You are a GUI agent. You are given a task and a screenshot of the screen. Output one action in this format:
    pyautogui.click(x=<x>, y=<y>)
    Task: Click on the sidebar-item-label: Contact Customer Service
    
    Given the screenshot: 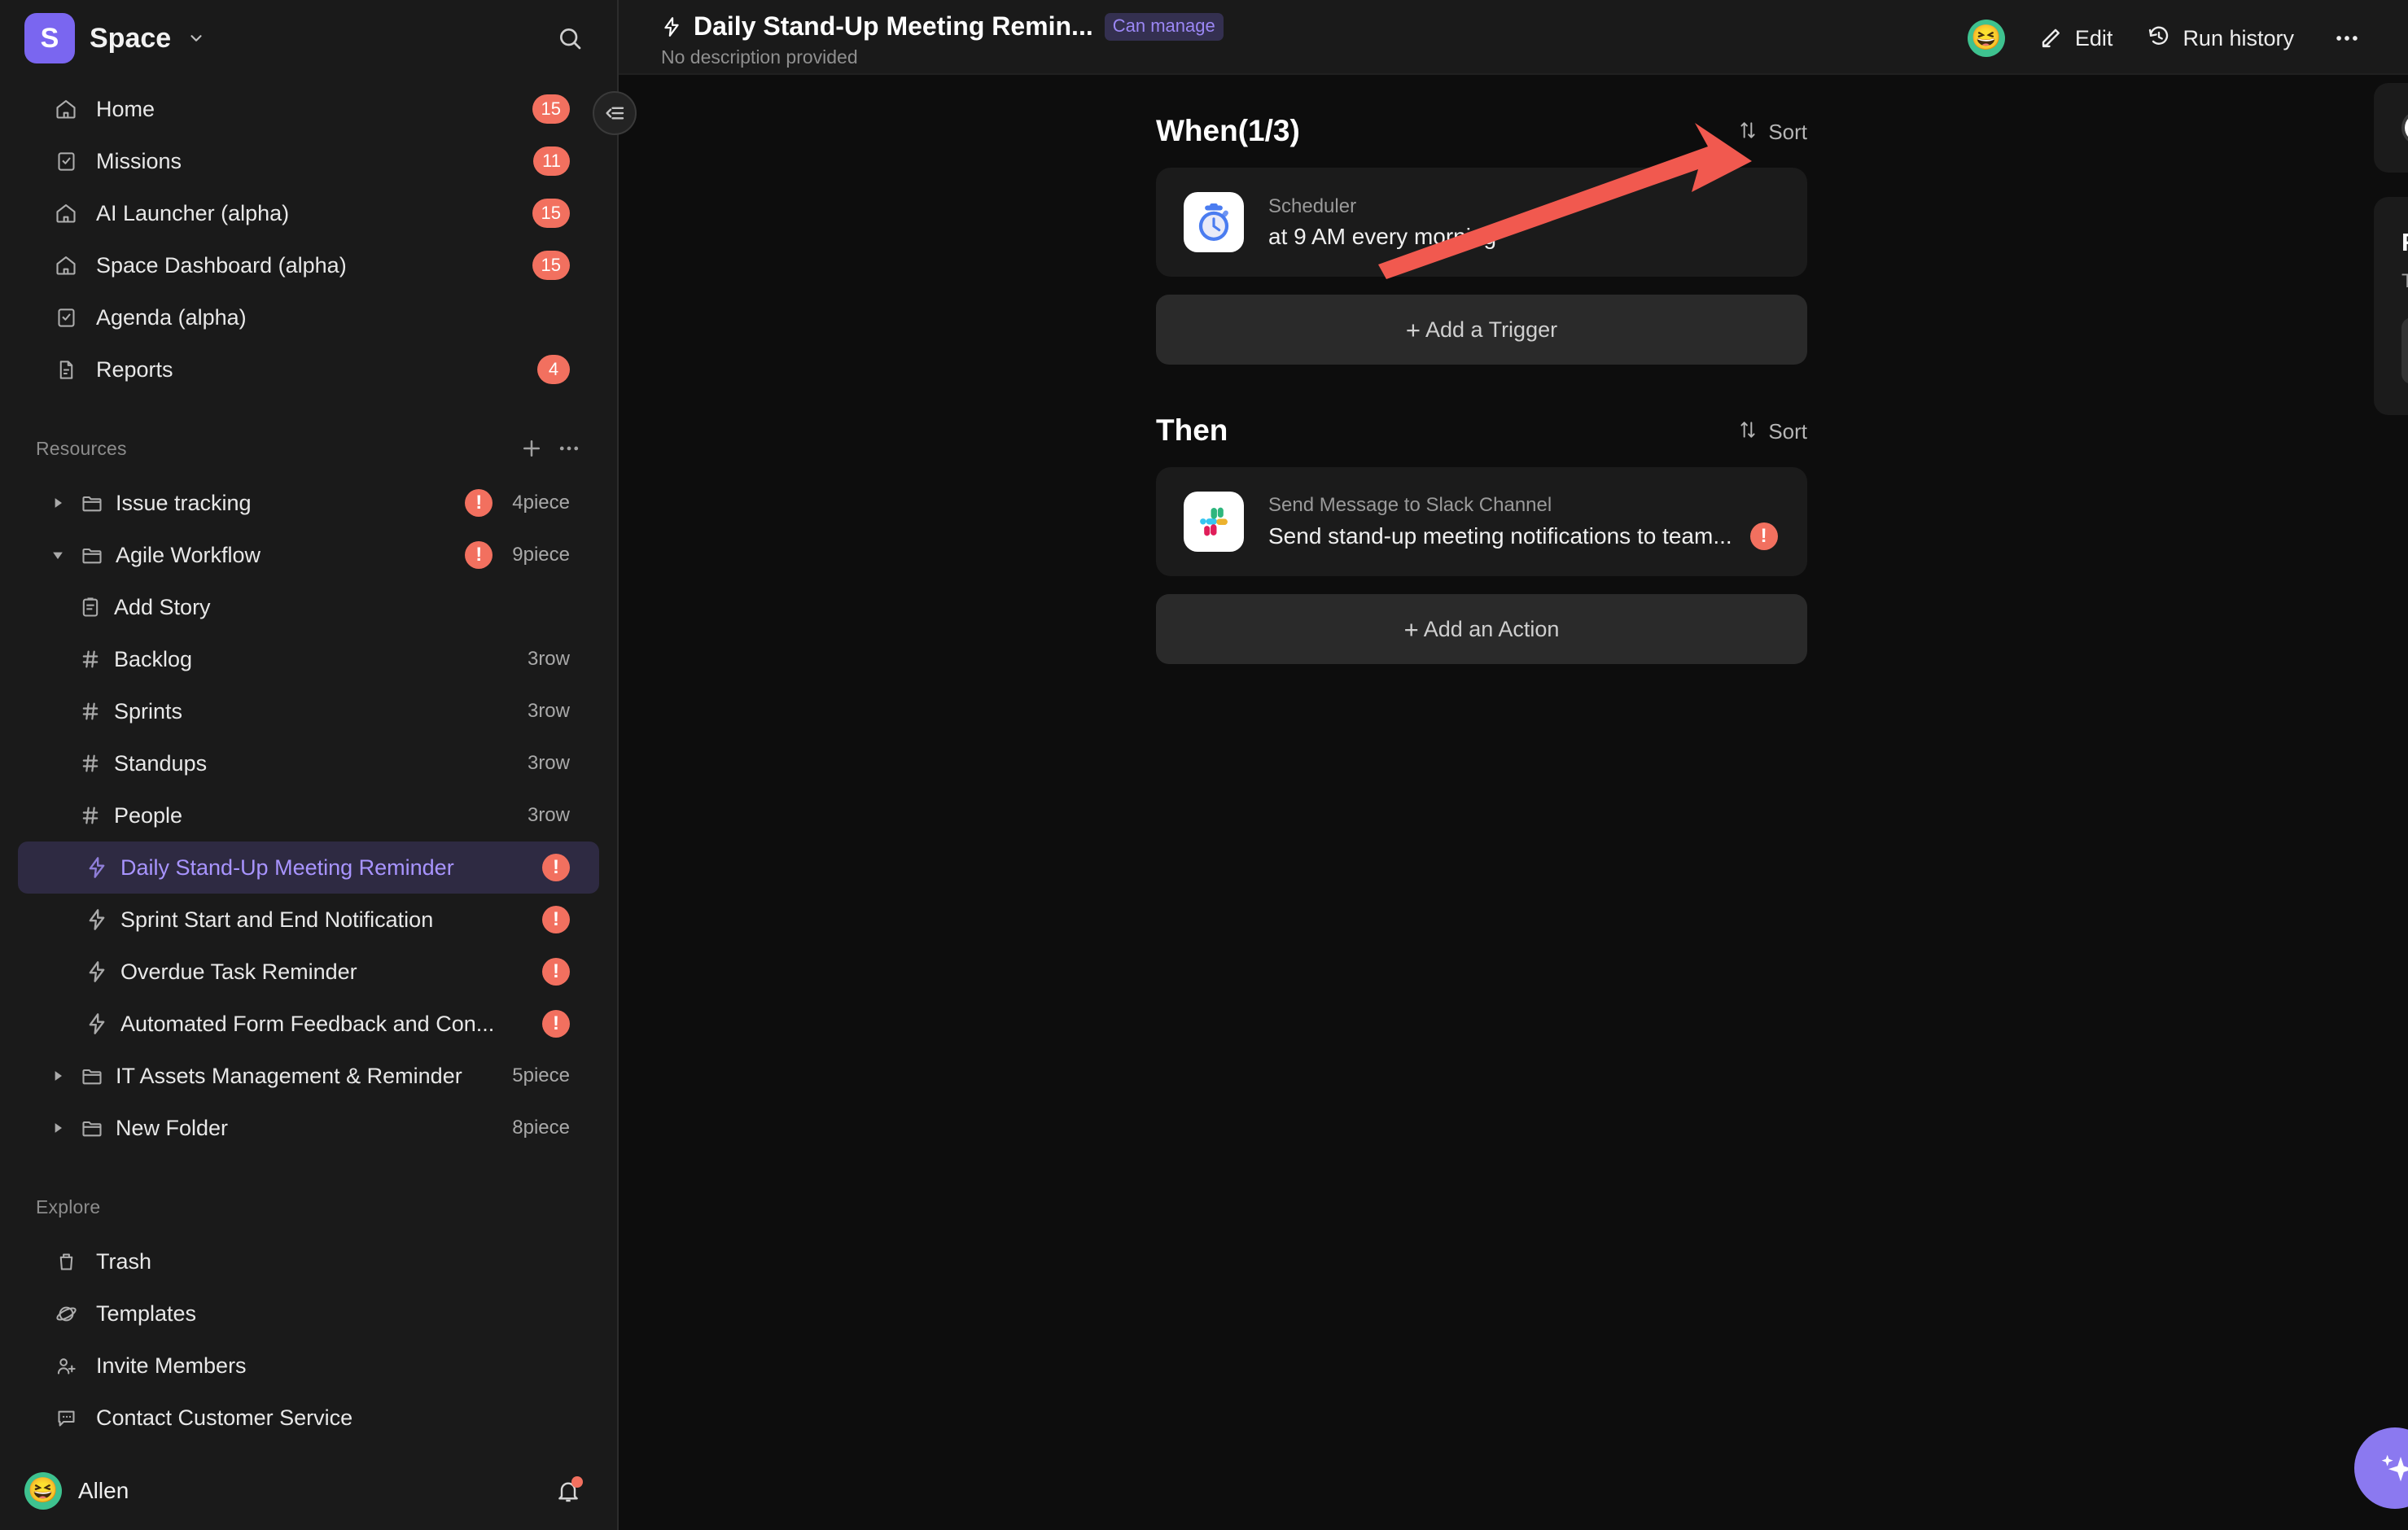 What is the action you would take?
    pyautogui.click(x=225, y=1418)
    